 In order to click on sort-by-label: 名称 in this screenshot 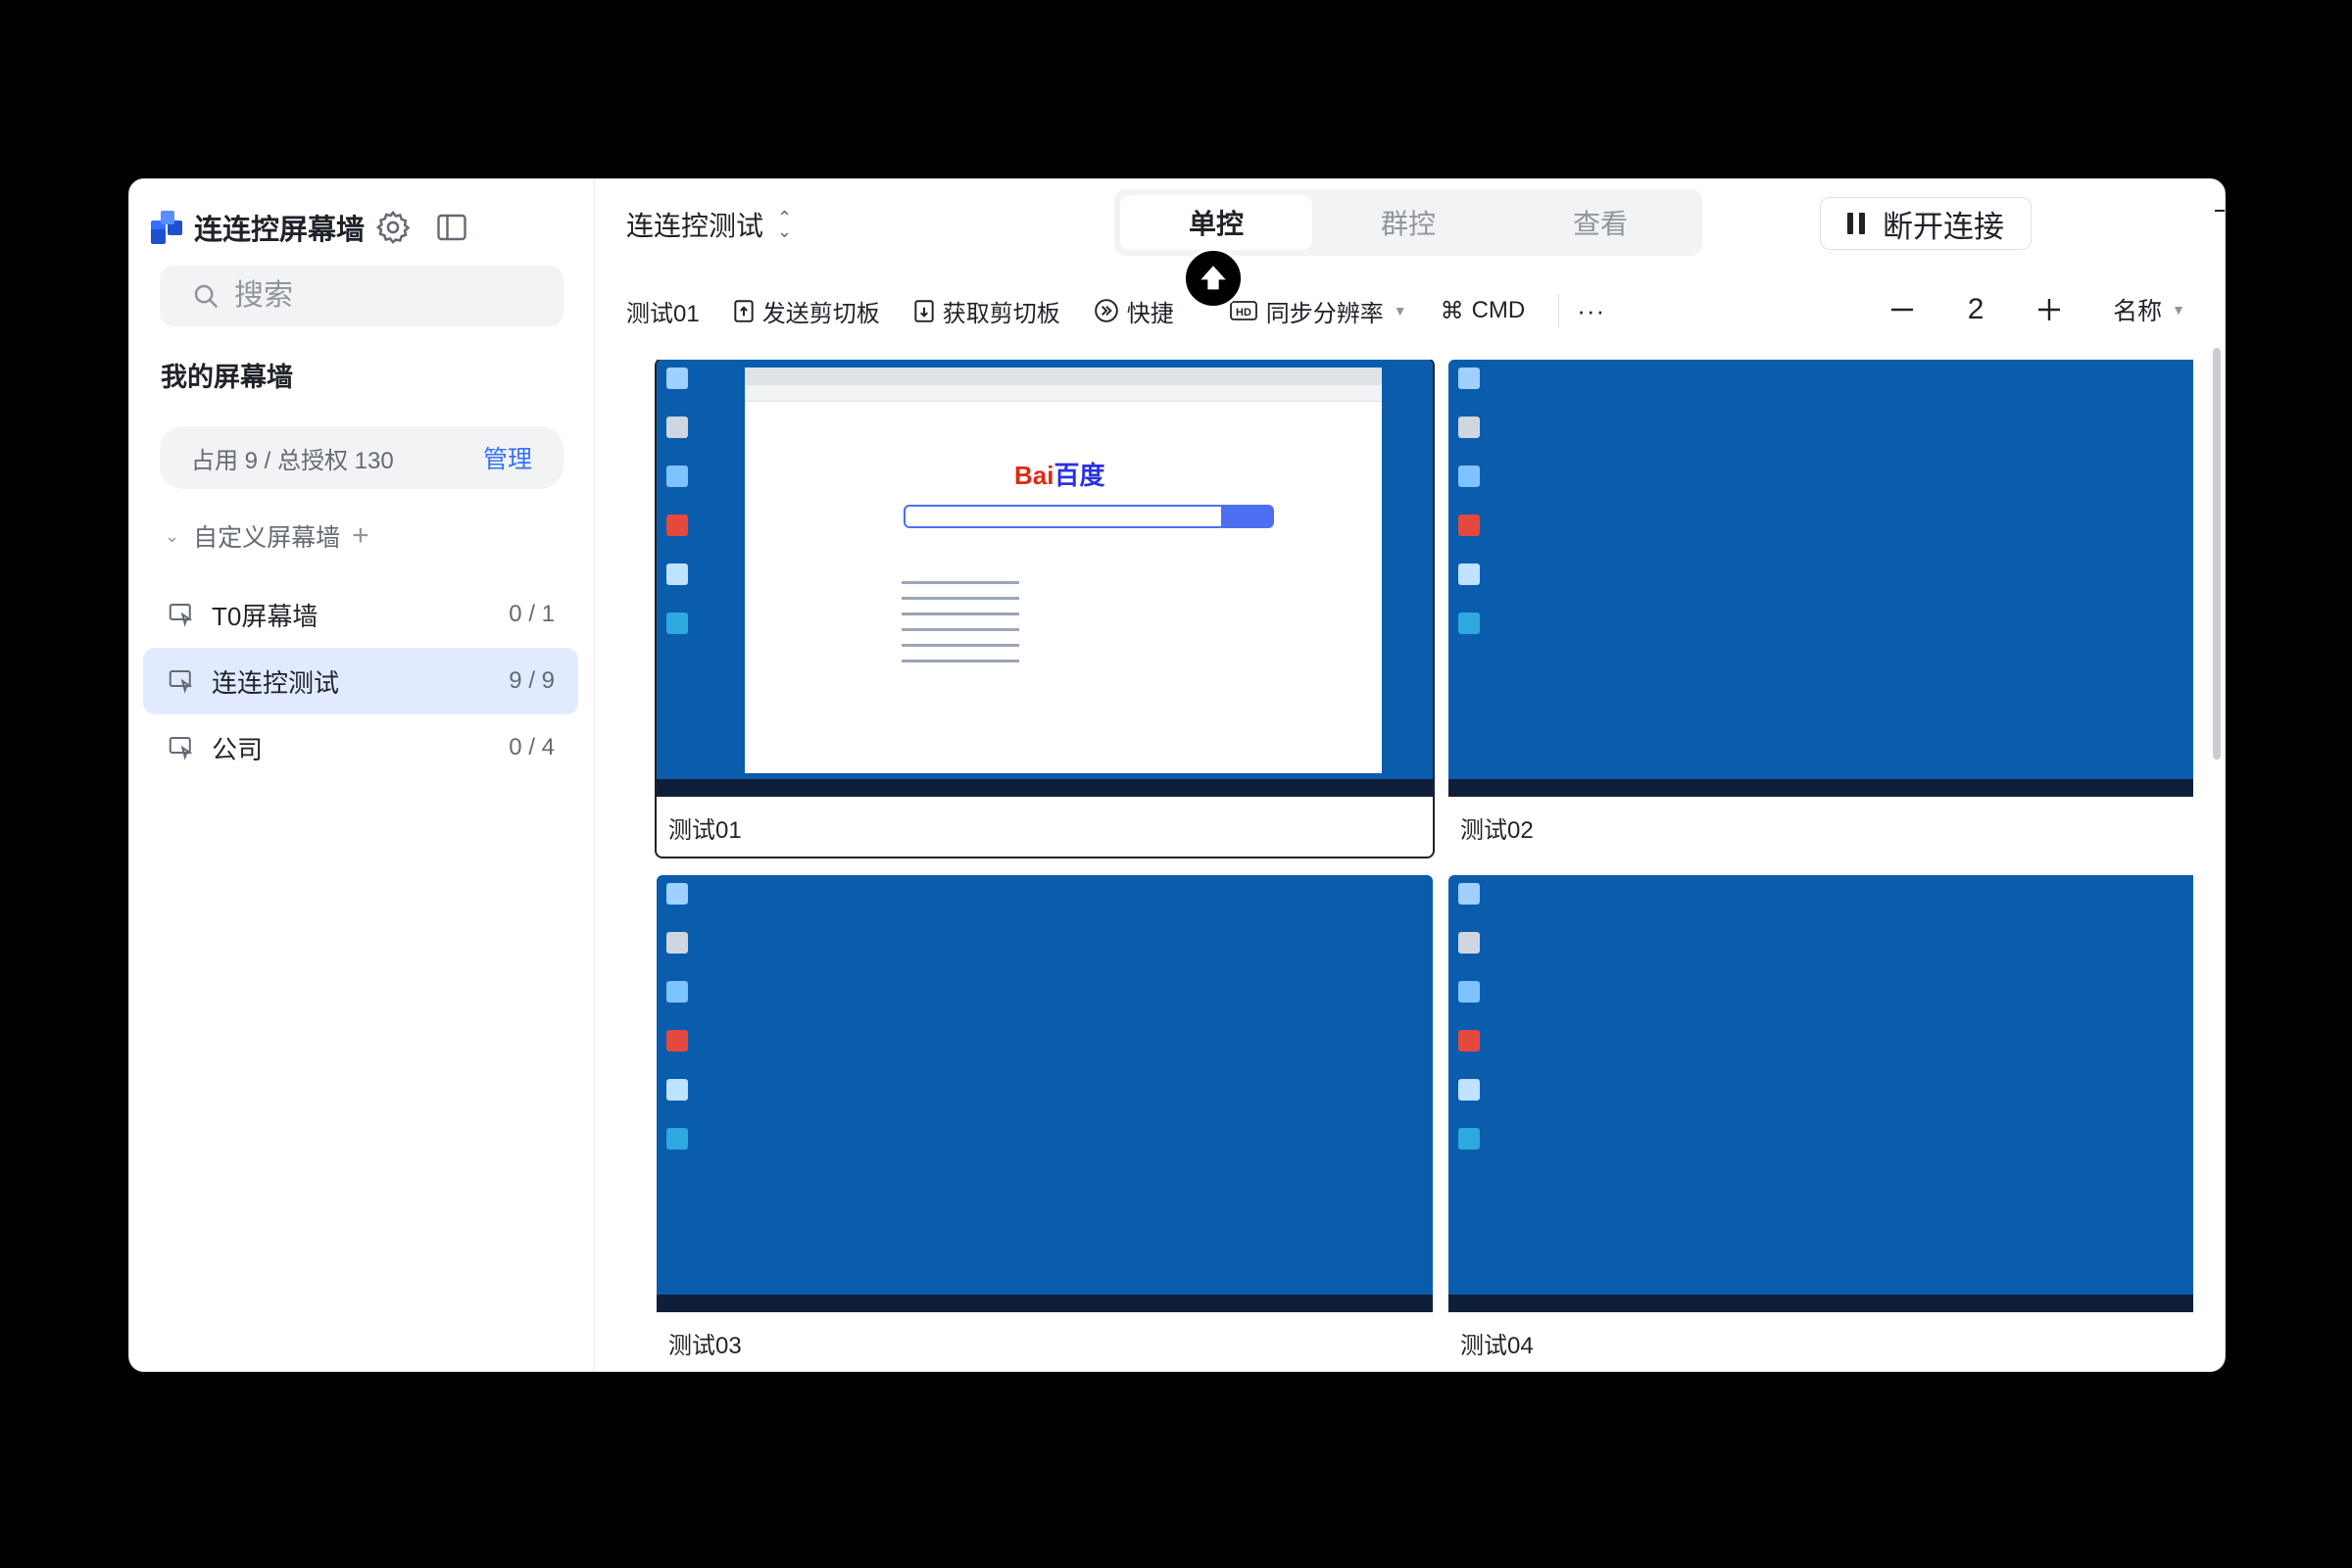, I will do `click(2138, 311)`.